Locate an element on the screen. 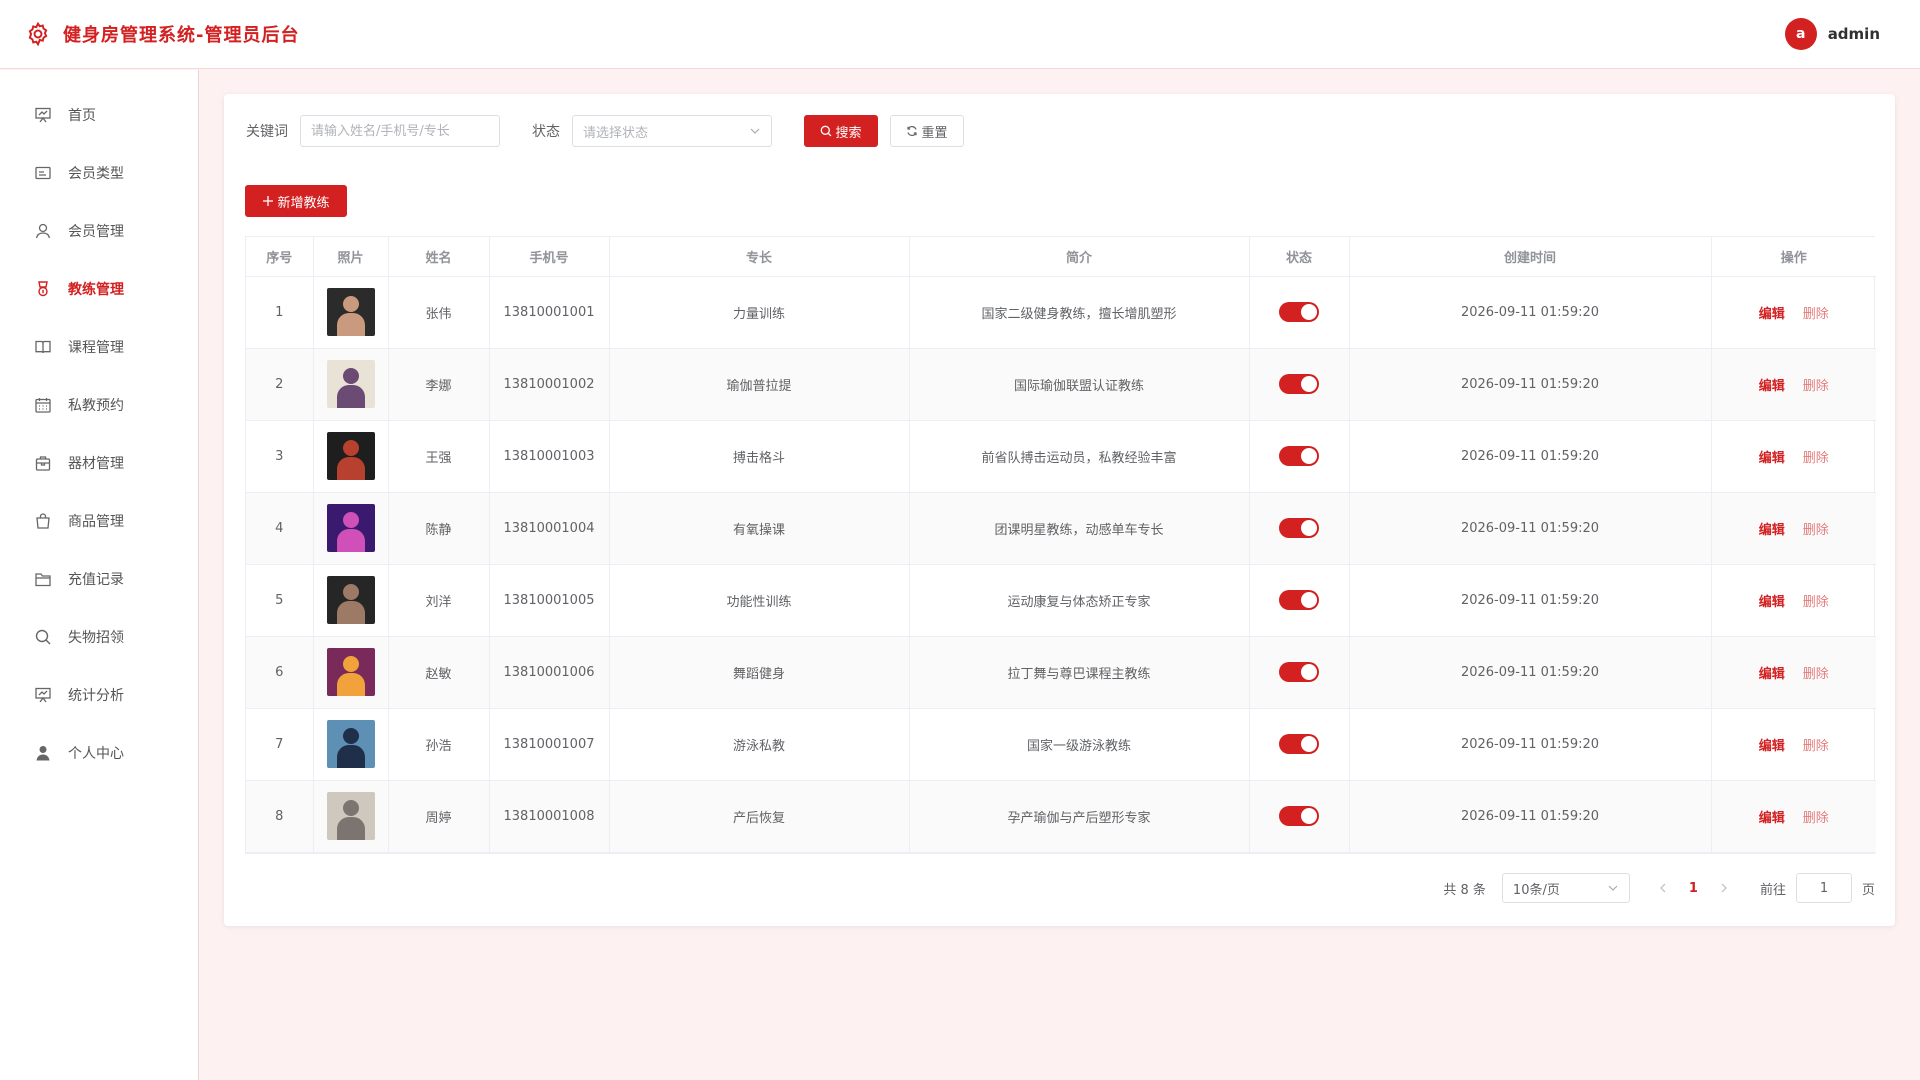 Image resolution: width=1920 pixels, height=1080 pixels. avatar: a is located at coordinates (1800, 34).